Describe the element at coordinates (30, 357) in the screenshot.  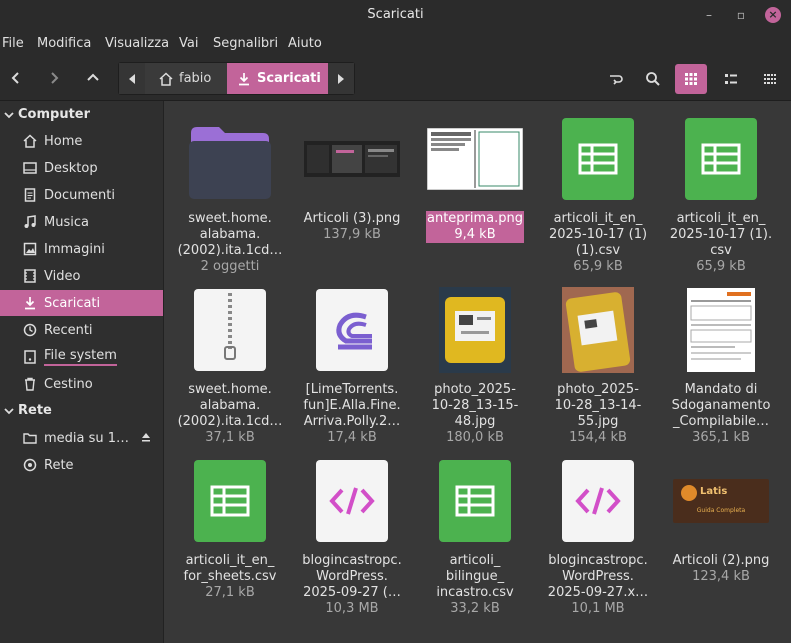
I see `drive-icon` at that location.